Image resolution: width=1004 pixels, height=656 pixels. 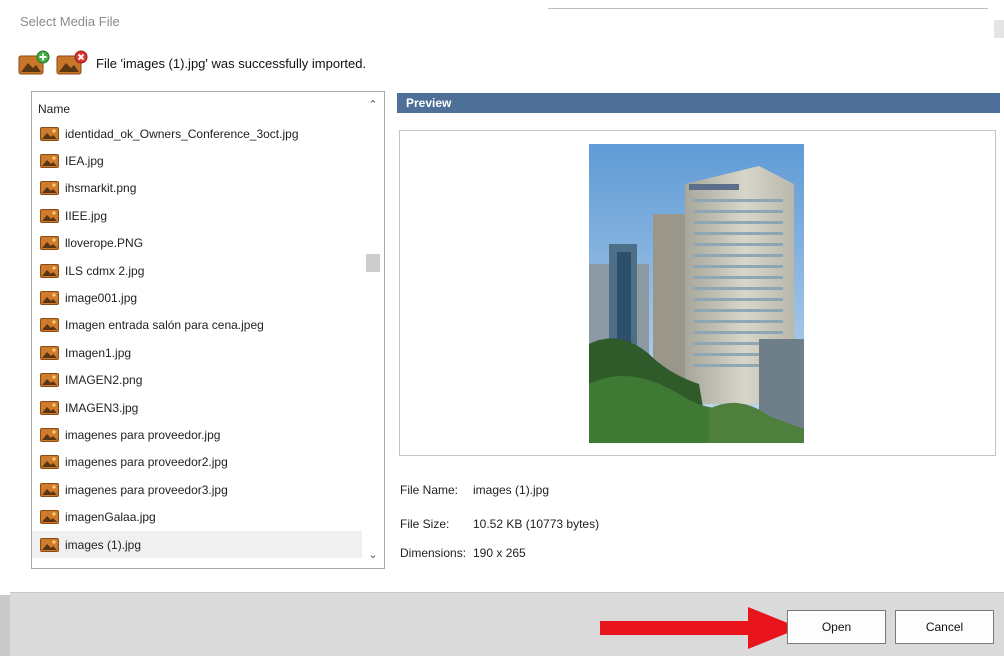 What do you see at coordinates (373, 330) in the screenshot?
I see `file-list-scrollbar: ⌃ ⌄` at bounding box center [373, 330].